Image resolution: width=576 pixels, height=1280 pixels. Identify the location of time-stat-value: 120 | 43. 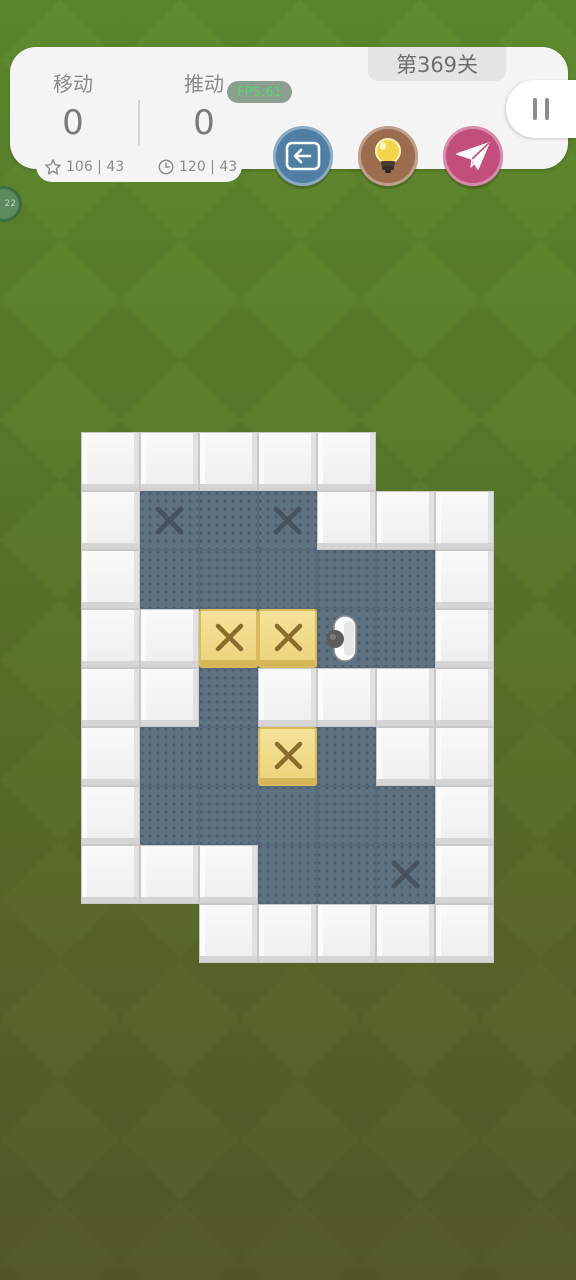
(208, 167).